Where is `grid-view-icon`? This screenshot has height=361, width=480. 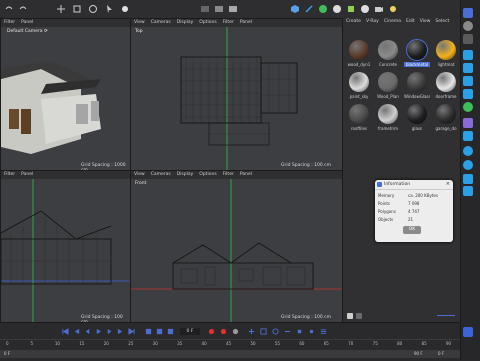 grid-view-icon is located at coordinates (350, 316).